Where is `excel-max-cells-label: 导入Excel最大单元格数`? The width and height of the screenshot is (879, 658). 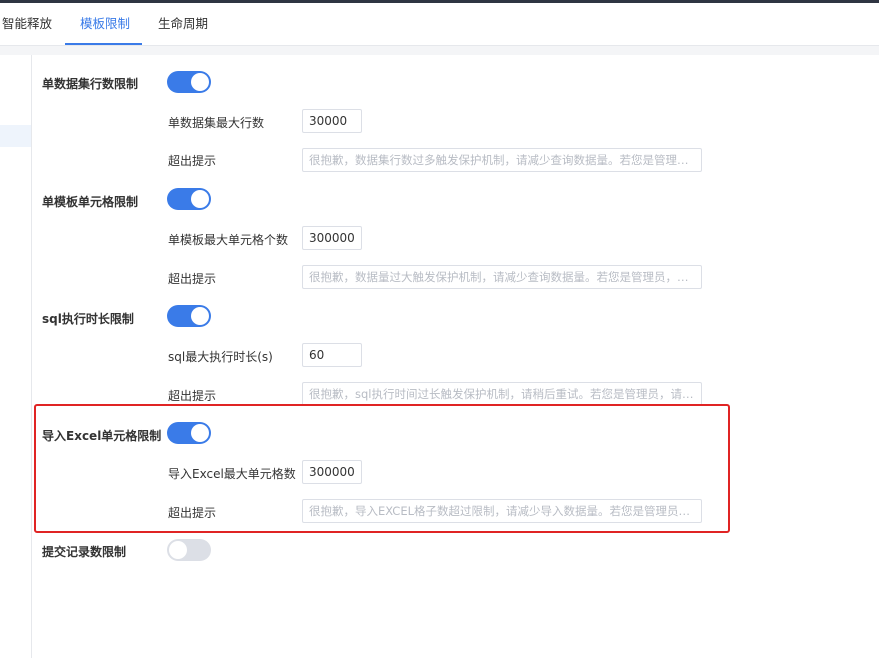 excel-max-cells-label: 导入Excel最大单元格数 is located at coordinates (232, 474).